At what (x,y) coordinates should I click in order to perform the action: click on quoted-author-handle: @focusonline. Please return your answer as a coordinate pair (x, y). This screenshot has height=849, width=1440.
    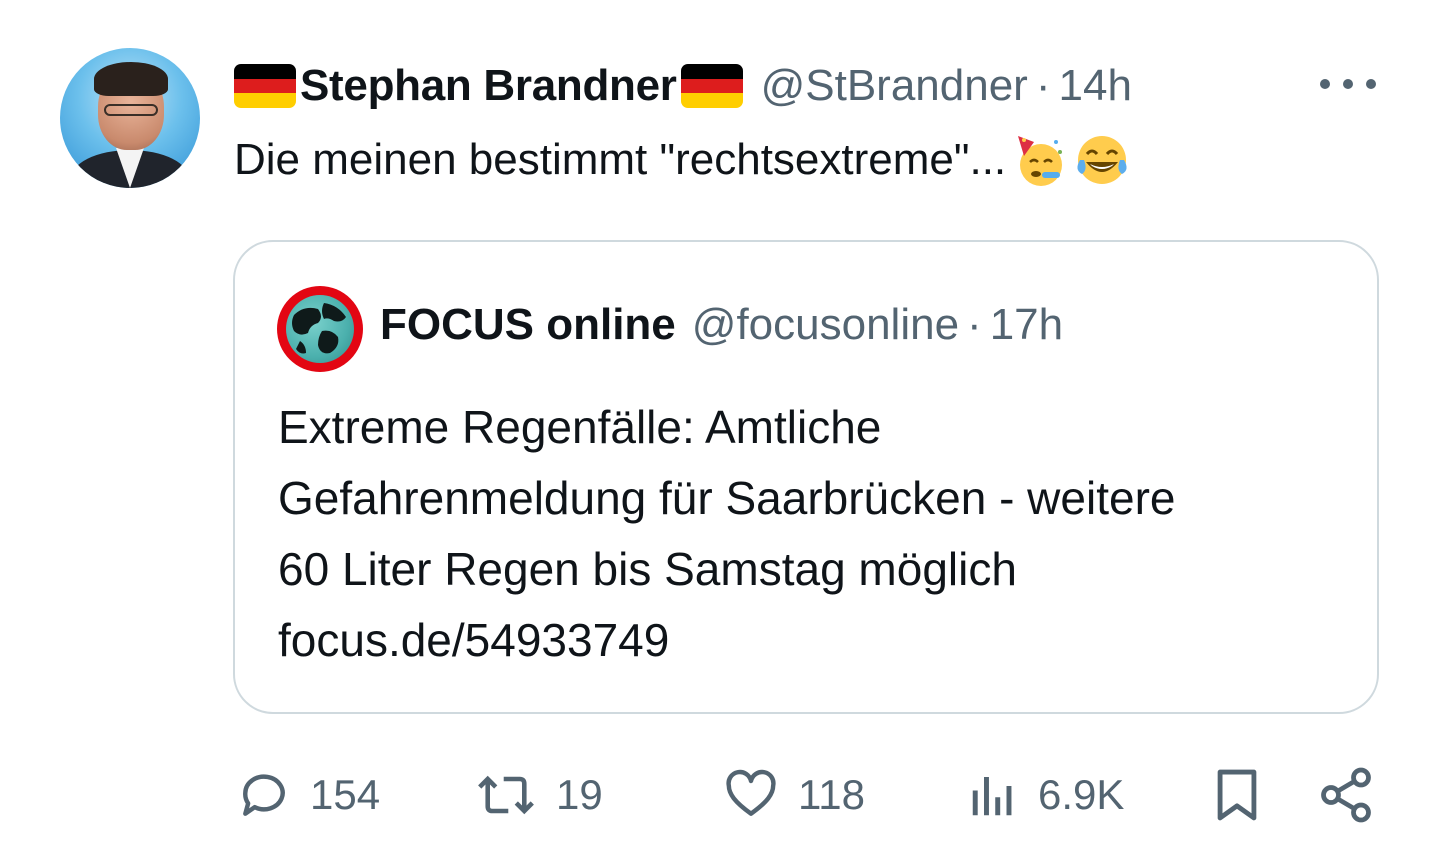
    Looking at the image, I should click on (825, 325).